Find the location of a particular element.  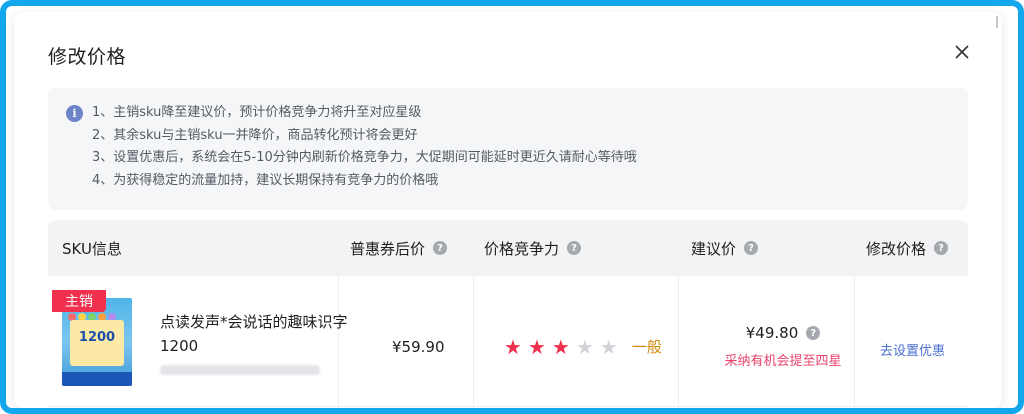

suggested-price: ¥49.80 ? is located at coordinates (783, 333).